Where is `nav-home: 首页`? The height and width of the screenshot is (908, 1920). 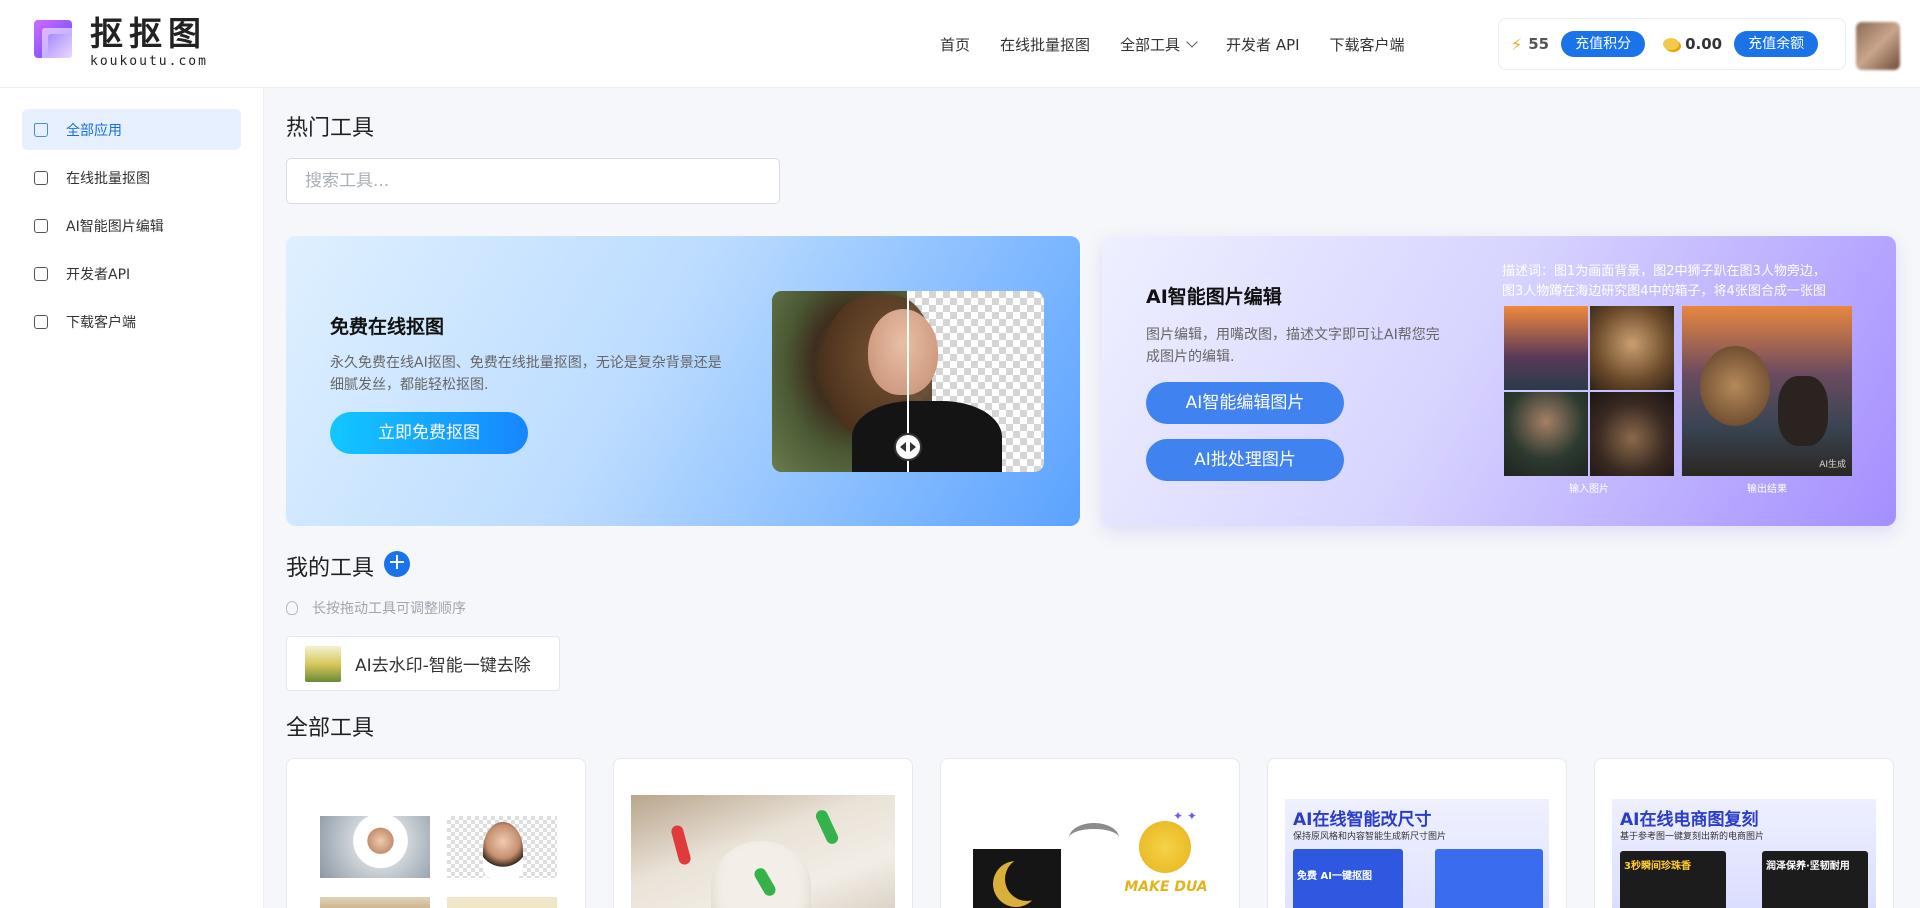 nav-home: 首页 is located at coordinates (955, 44).